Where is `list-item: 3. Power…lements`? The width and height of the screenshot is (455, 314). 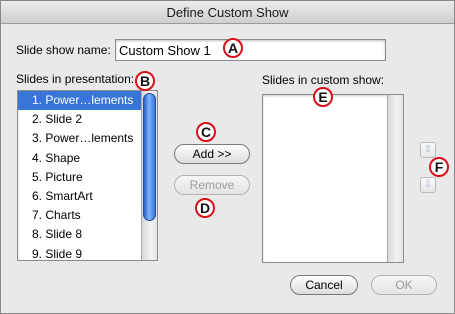
list-item: 3. Power…lements is located at coordinates (79, 138).